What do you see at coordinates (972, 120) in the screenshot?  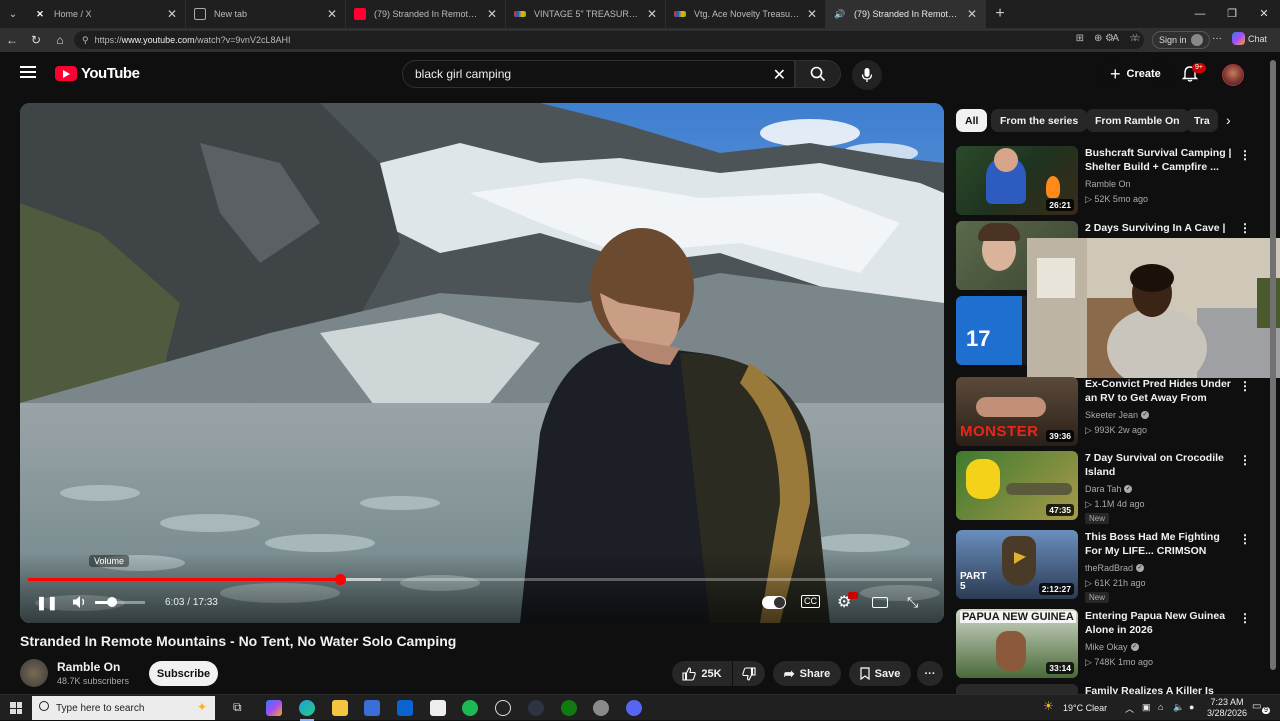 I see `chip-all: All` at bounding box center [972, 120].